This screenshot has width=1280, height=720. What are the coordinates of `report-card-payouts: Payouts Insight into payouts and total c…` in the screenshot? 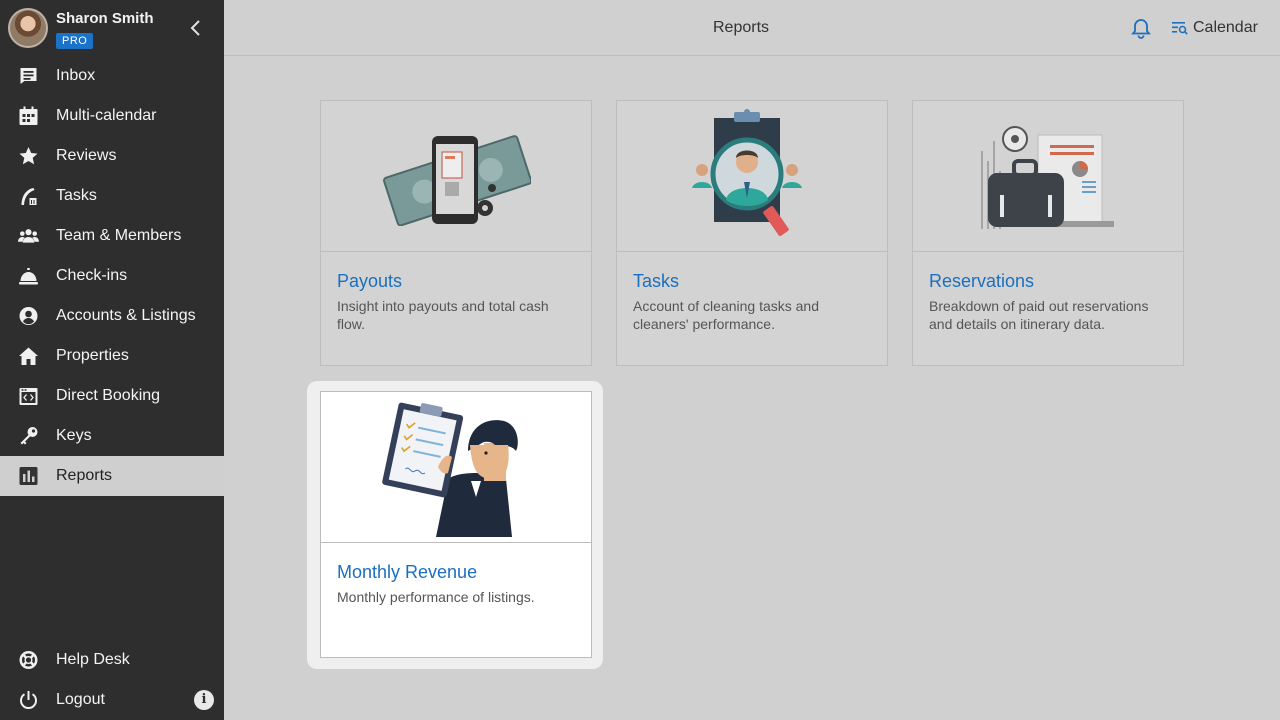 It's located at (456, 233).